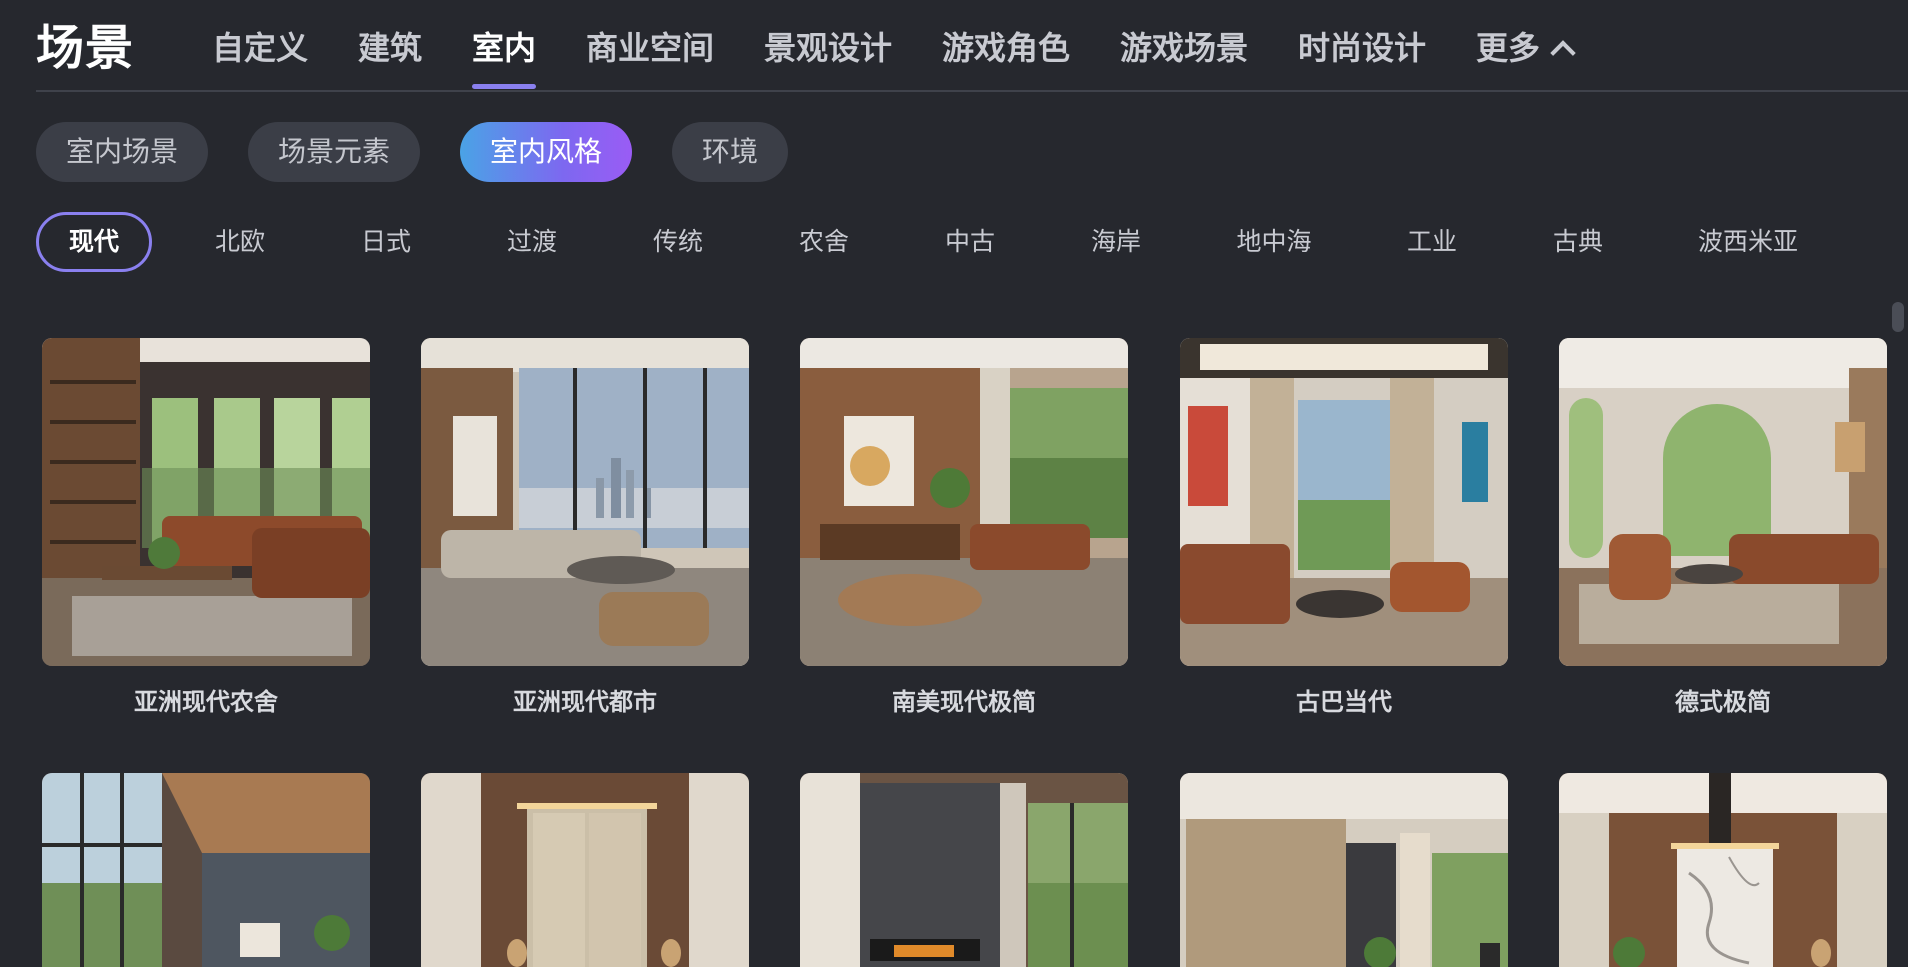 This screenshot has width=1908, height=967. I want to click on category-pill-scene-elements: 场景元素, so click(334, 152).